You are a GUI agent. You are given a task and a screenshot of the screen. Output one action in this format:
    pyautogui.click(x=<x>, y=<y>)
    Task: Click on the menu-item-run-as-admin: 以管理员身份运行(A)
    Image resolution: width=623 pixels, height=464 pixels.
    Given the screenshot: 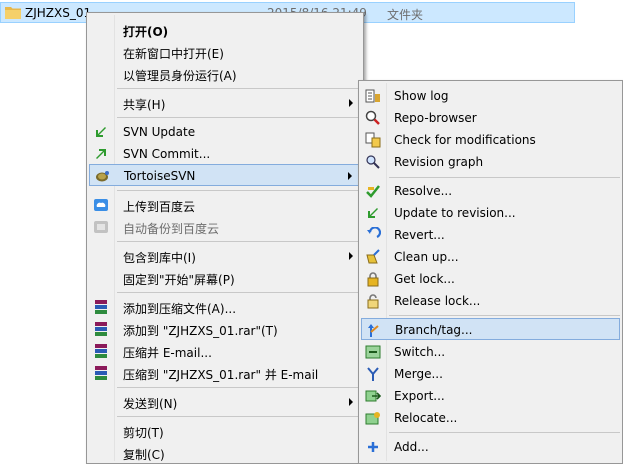 What is the action you would take?
    pyautogui.click(x=225, y=74)
    